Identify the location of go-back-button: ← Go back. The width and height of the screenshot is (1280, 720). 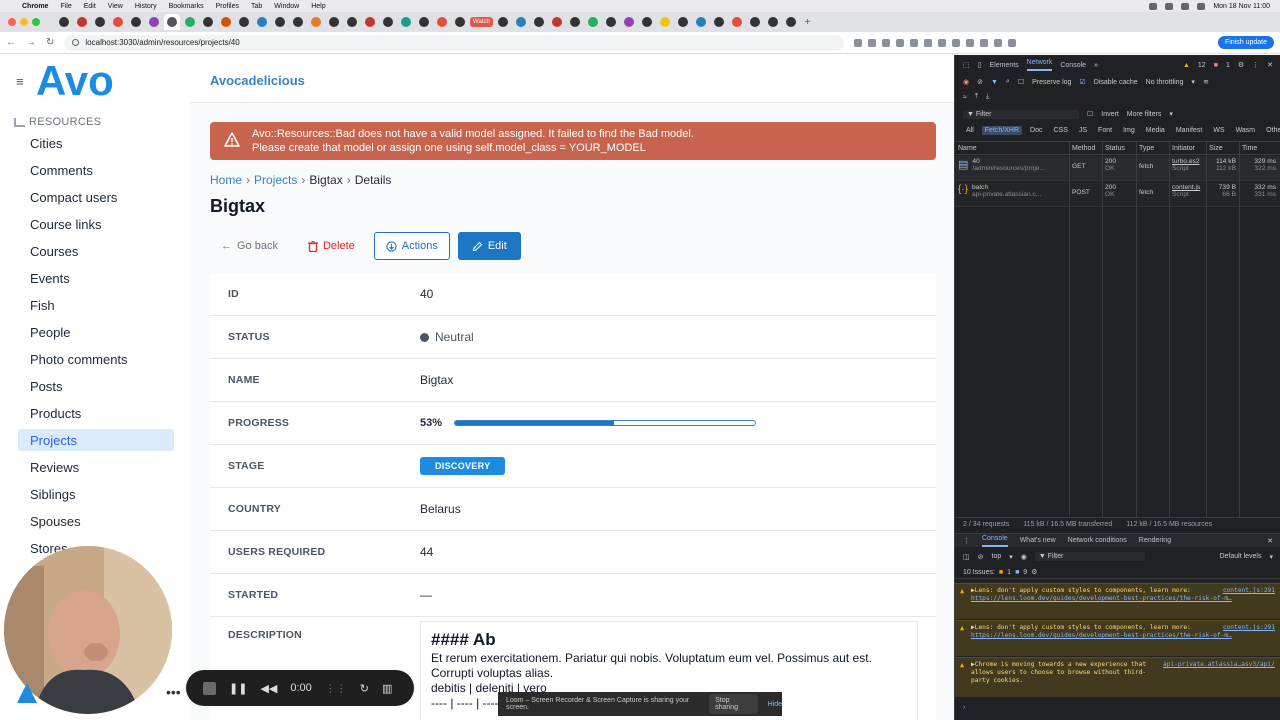
(249, 246).